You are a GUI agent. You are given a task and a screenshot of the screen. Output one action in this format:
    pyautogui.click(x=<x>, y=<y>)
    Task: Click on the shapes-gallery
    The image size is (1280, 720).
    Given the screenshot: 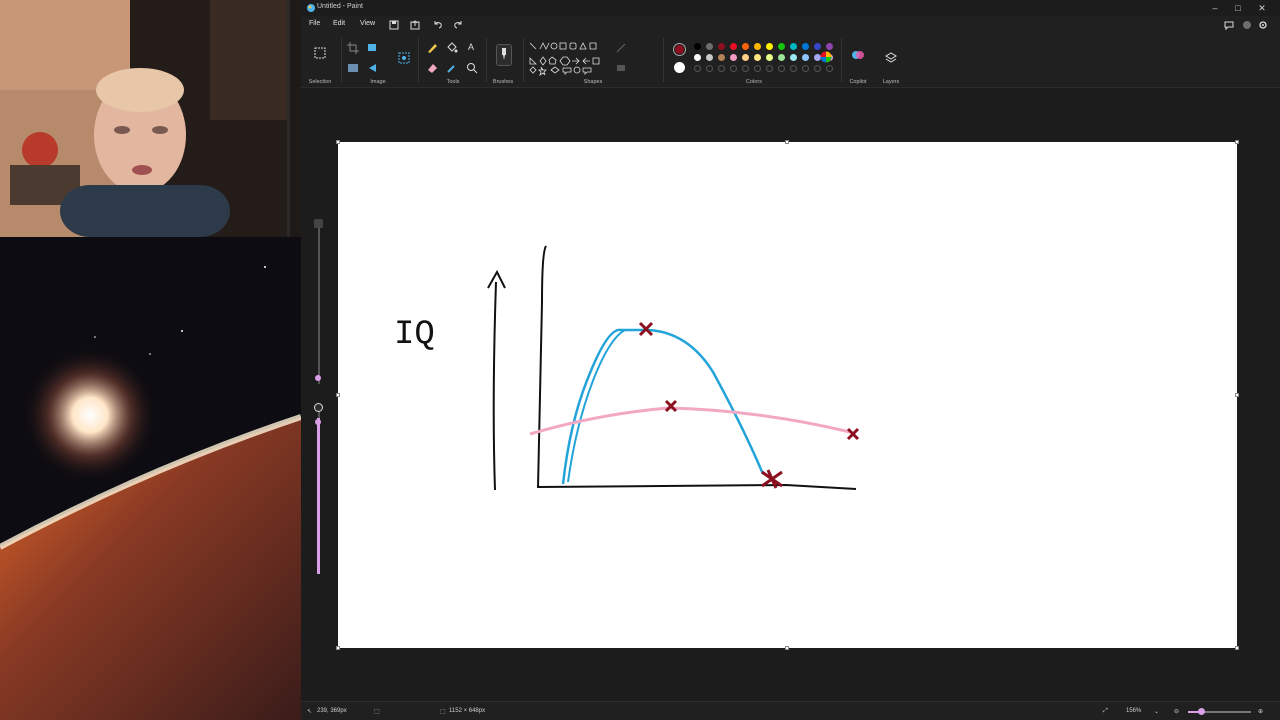 What is the action you would take?
    pyautogui.click(x=567, y=58)
    